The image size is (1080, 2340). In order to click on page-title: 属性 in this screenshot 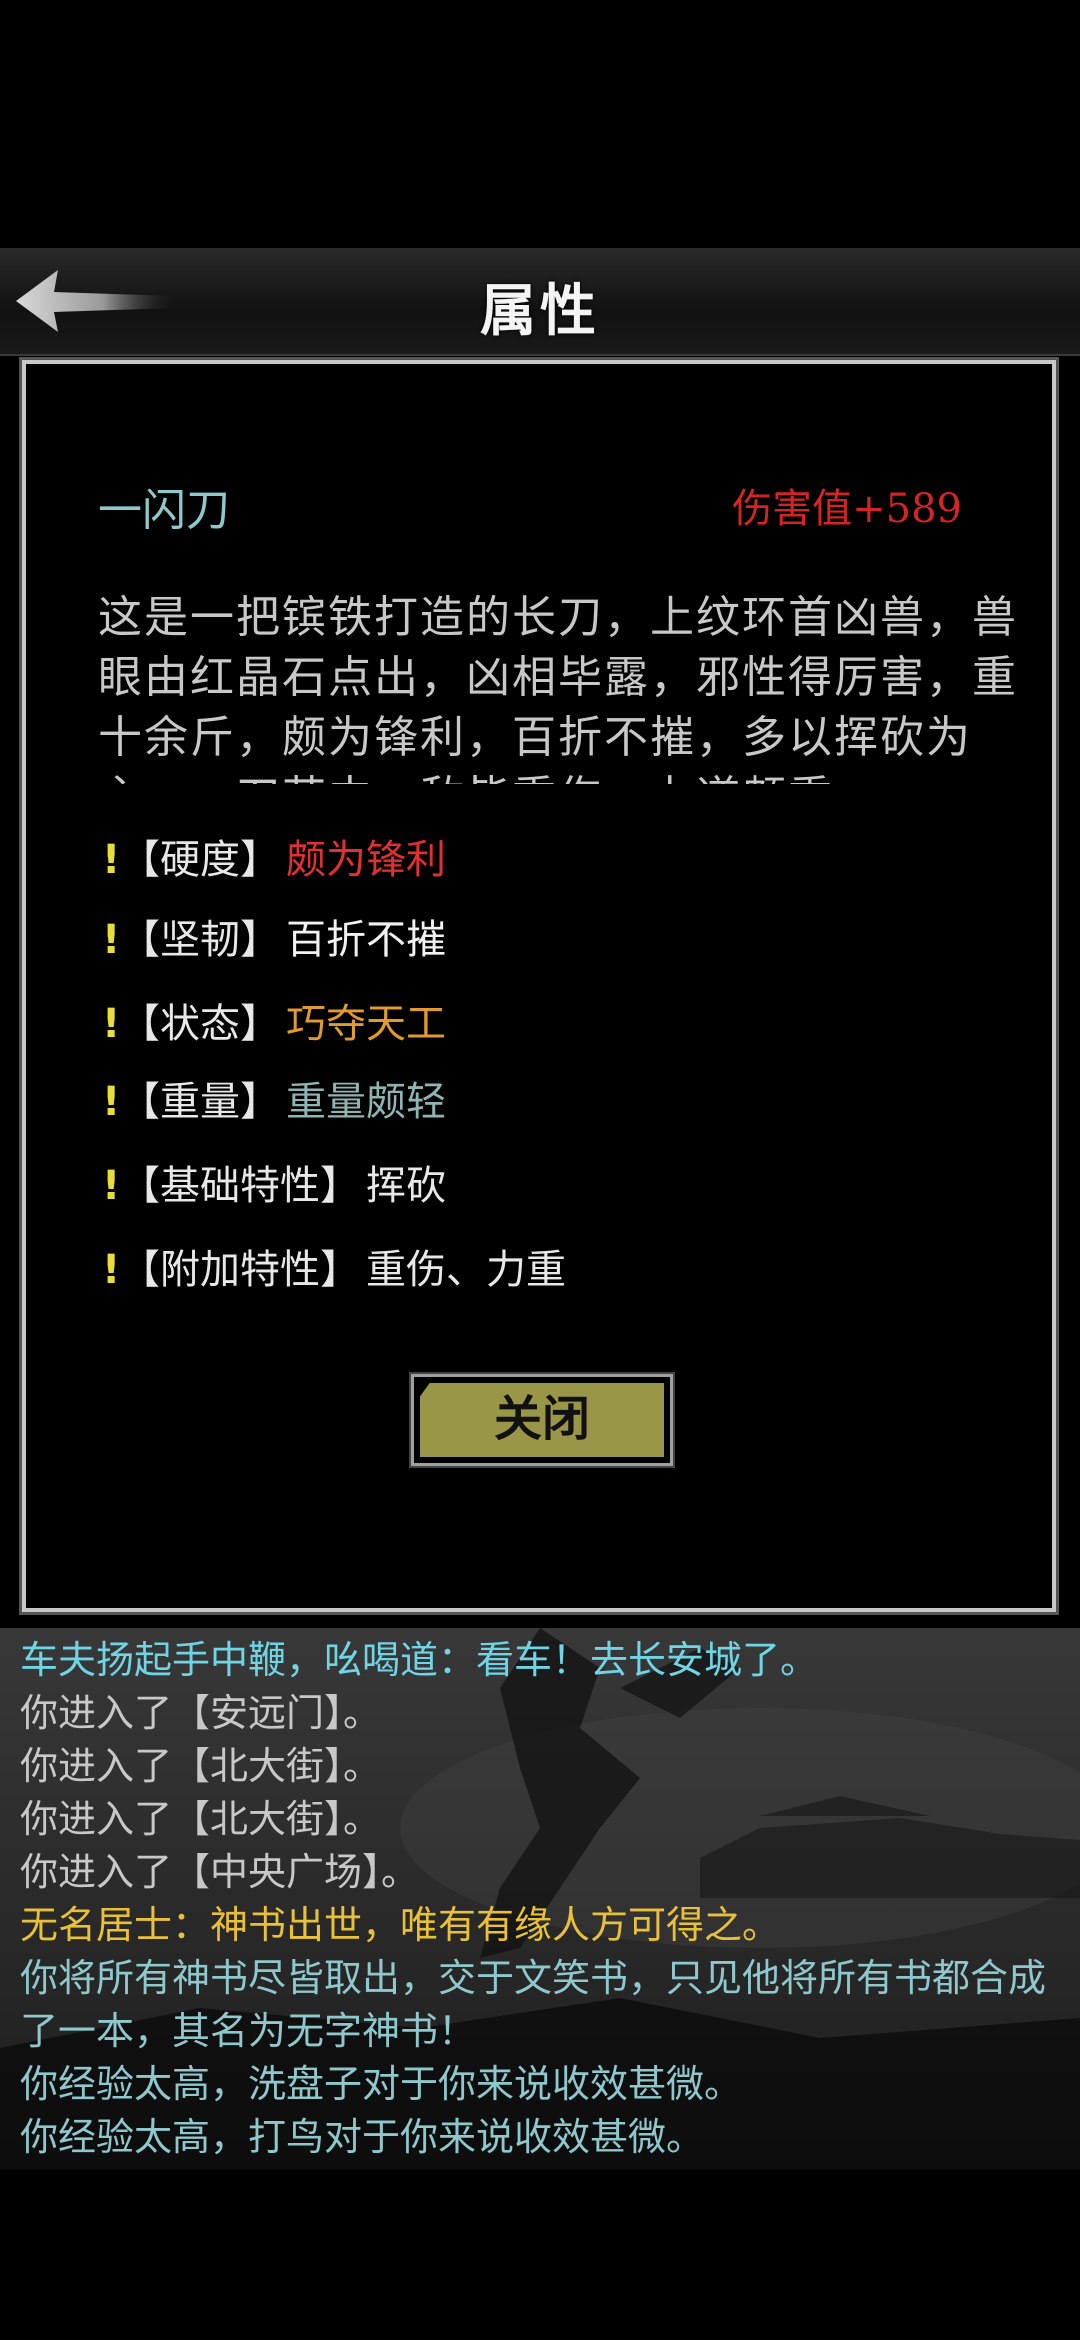, I will do `click(540, 311)`.